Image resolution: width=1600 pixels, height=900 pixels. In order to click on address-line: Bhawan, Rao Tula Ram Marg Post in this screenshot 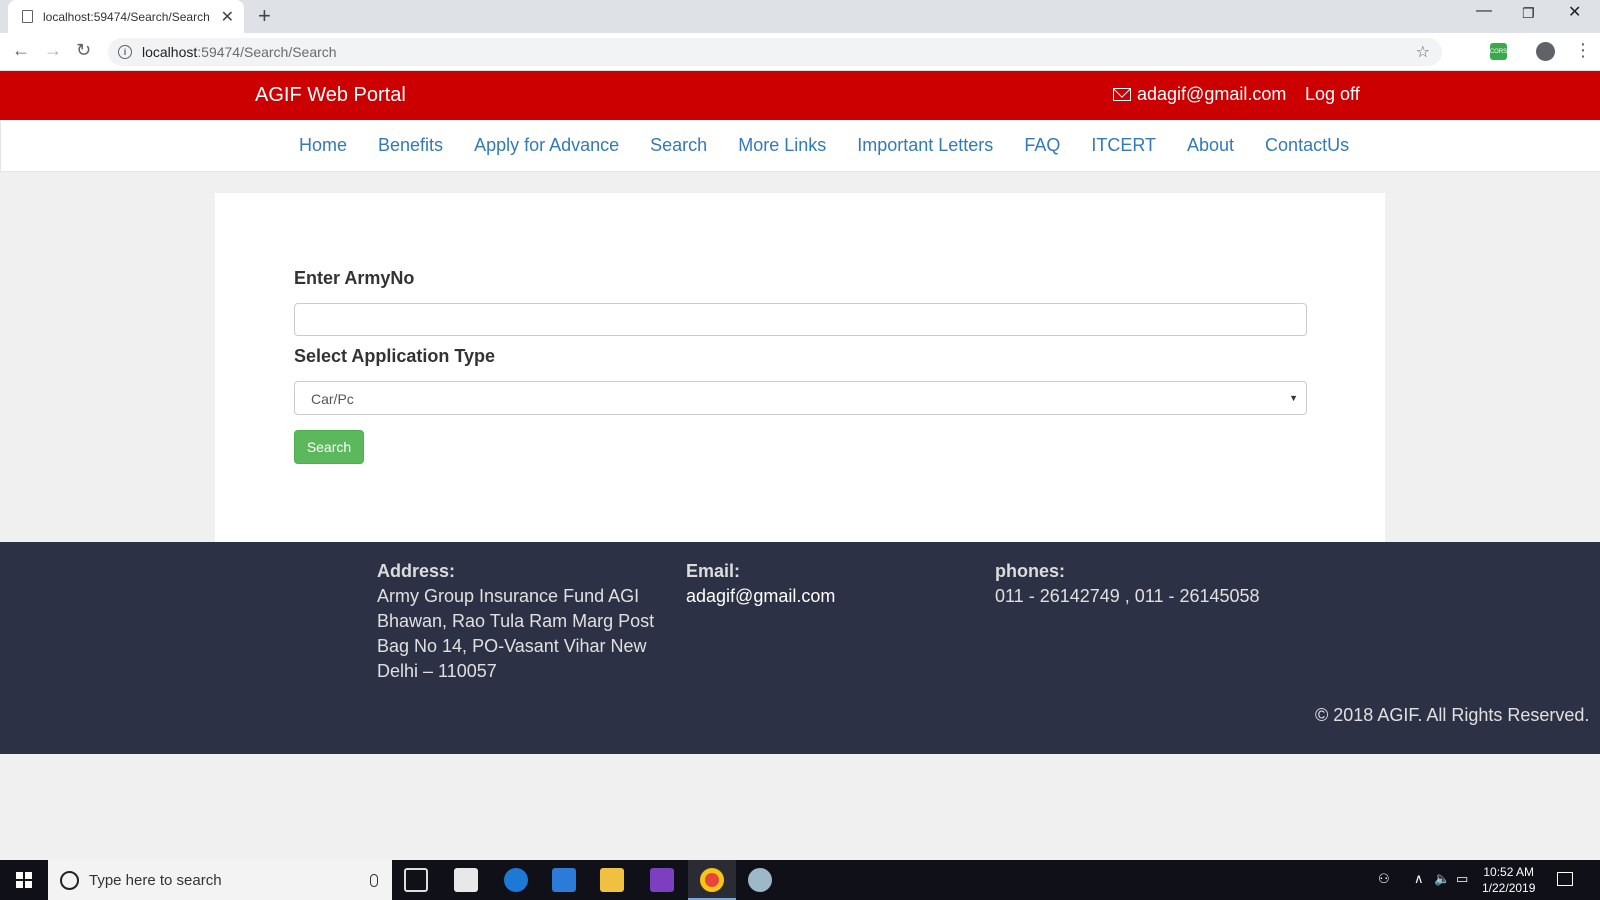, I will do `click(516, 621)`.